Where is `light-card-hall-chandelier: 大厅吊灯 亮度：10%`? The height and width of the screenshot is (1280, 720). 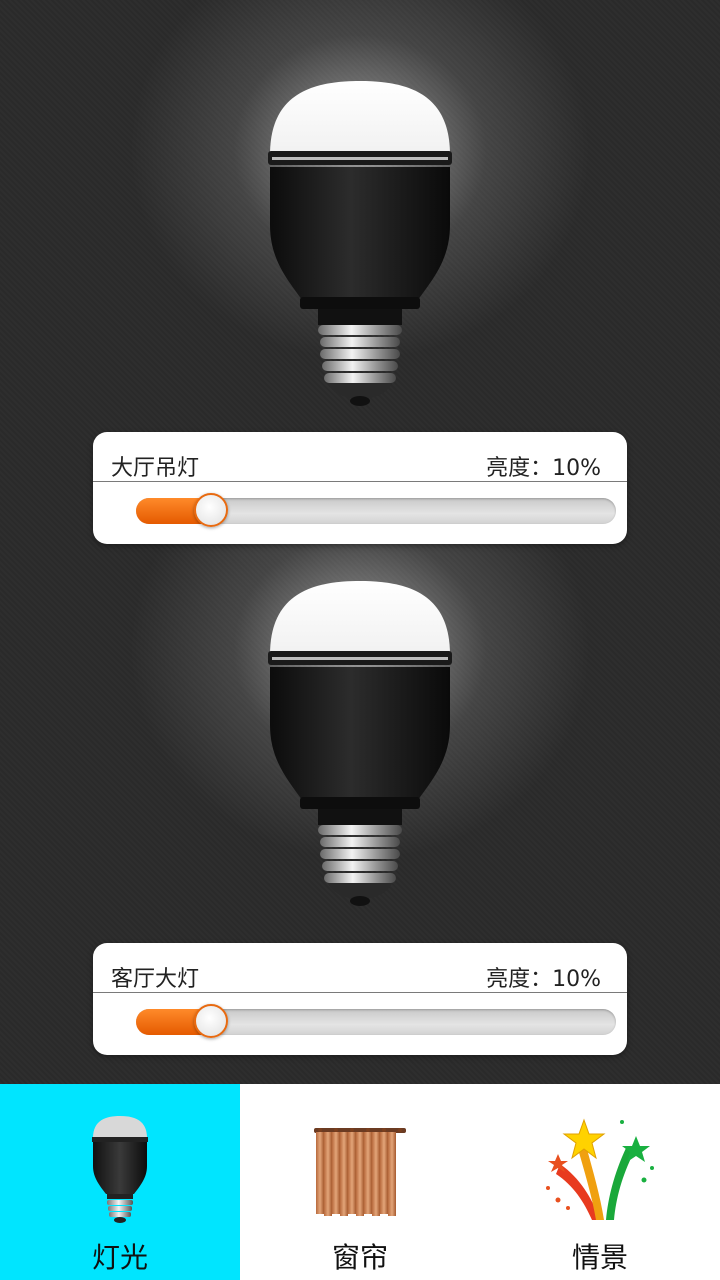
light-card-hall-chandelier: 大厅吊灯 亮度：10% is located at coordinates (360, 488).